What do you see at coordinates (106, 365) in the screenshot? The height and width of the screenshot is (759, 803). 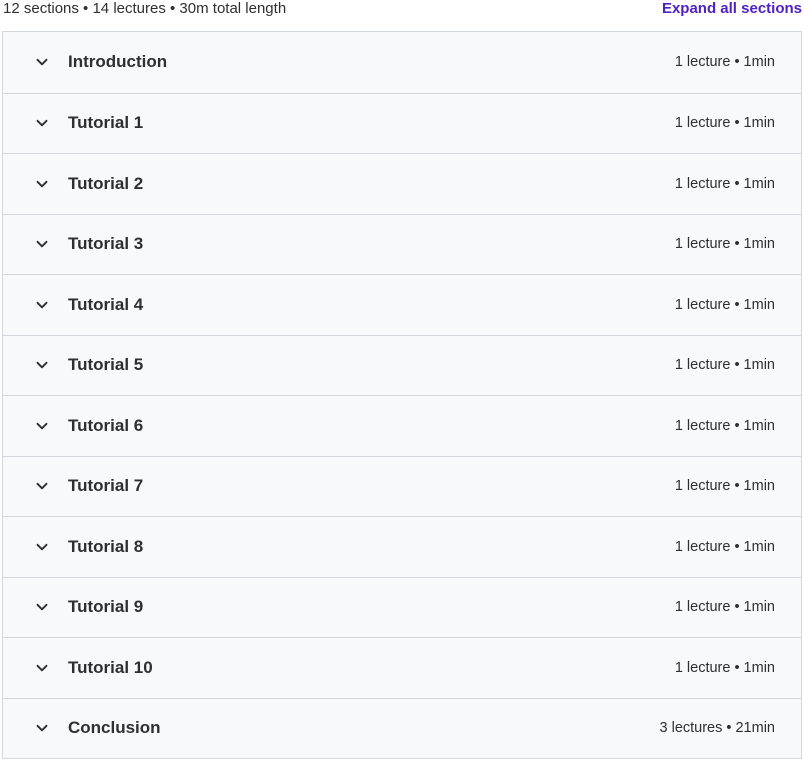 I see `section-title: Tutorial 5` at bounding box center [106, 365].